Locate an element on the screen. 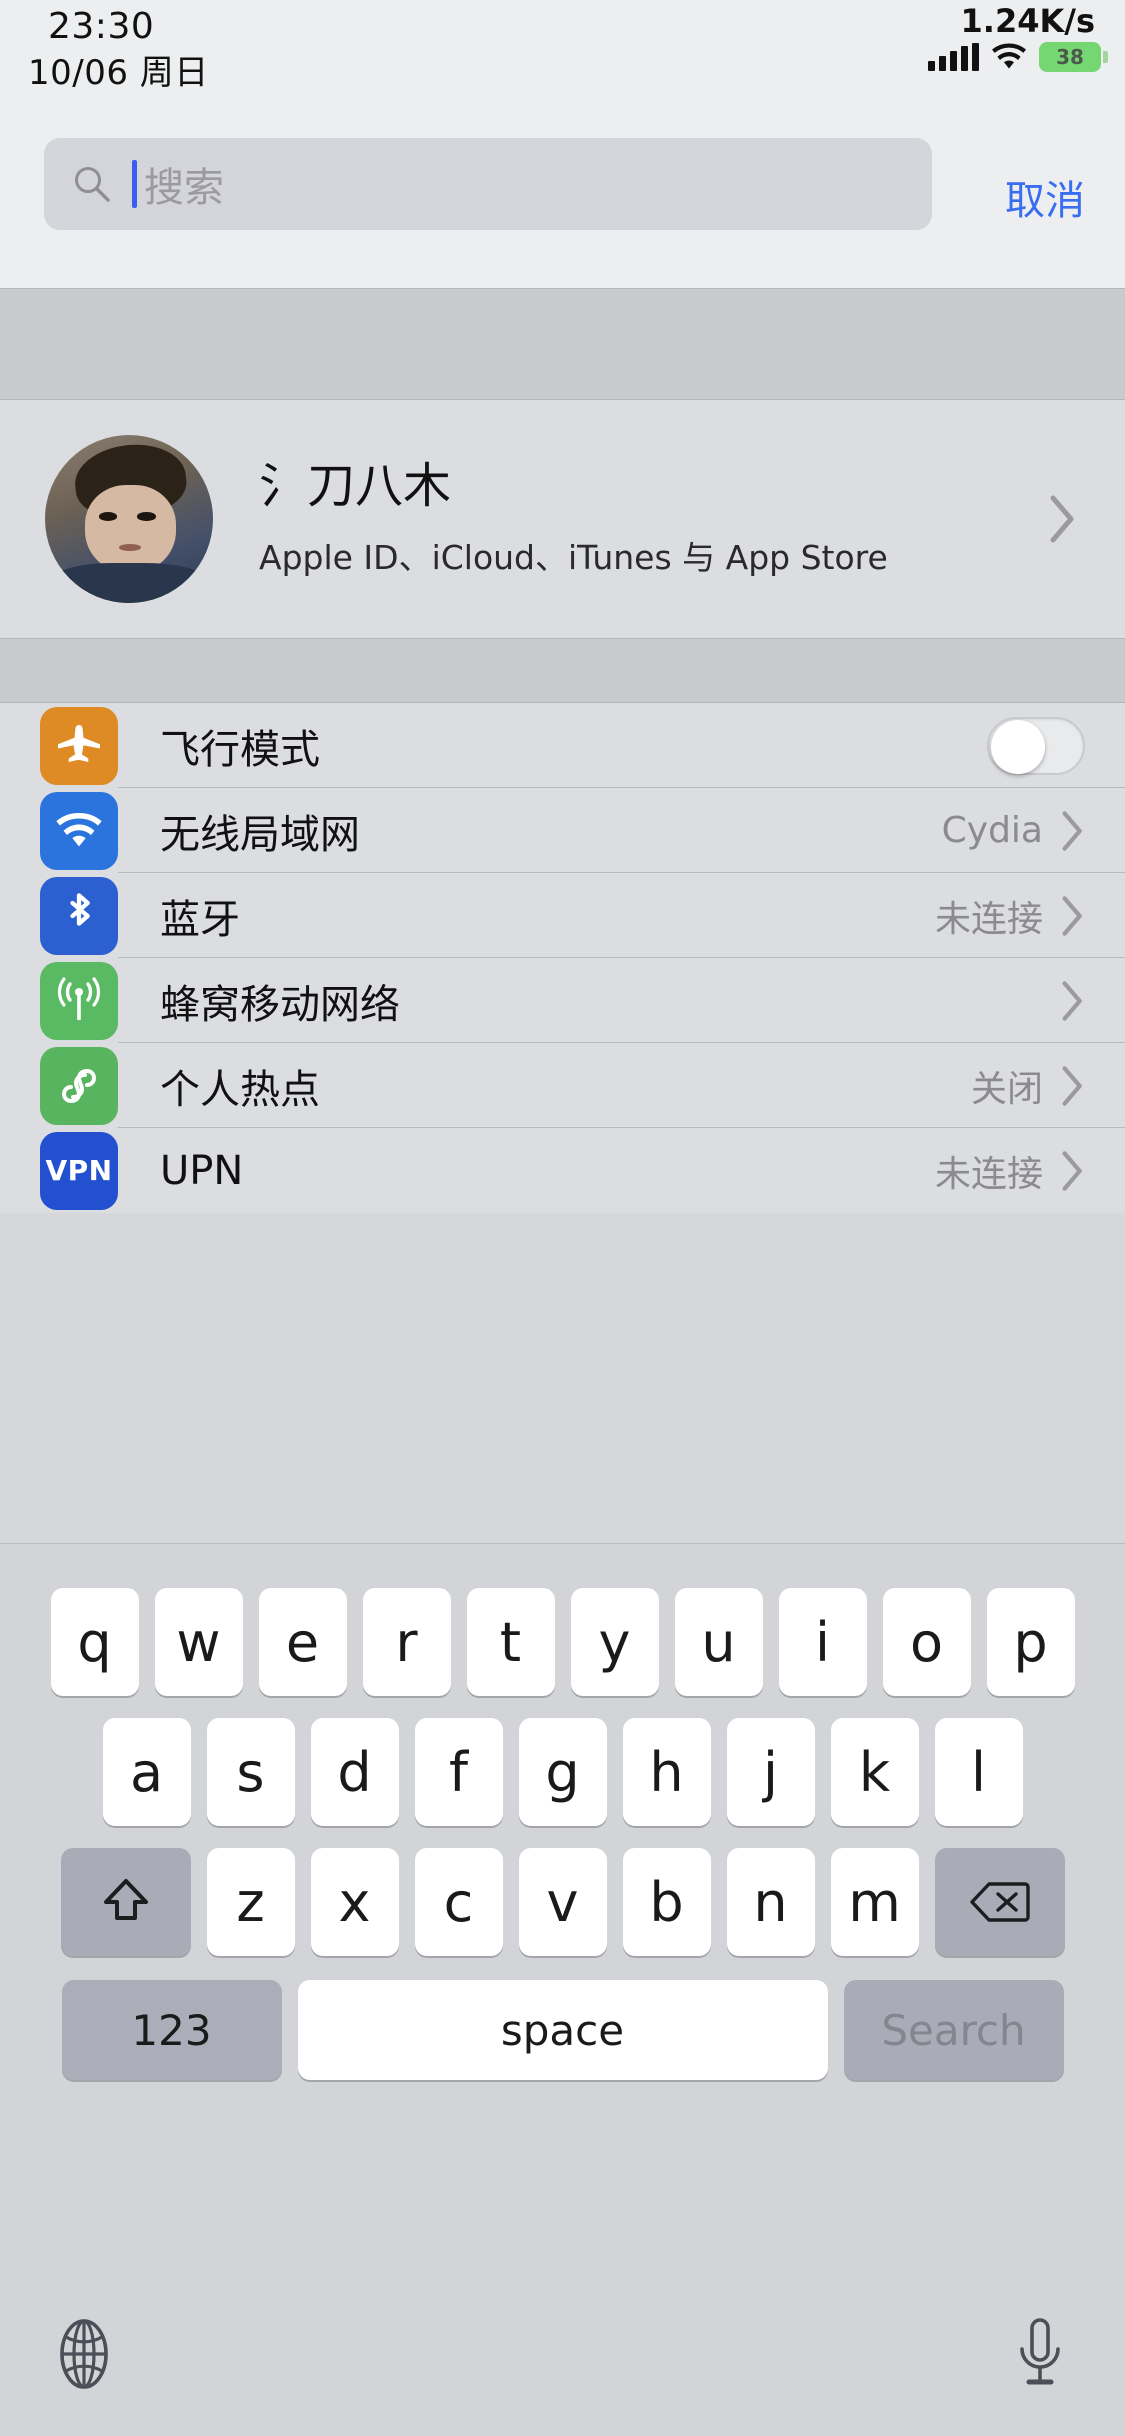 Image resolution: width=1125 pixels, height=2436 pixels. keyboard-row-1: q w e r t y u i o p is located at coordinates (562, 1642).